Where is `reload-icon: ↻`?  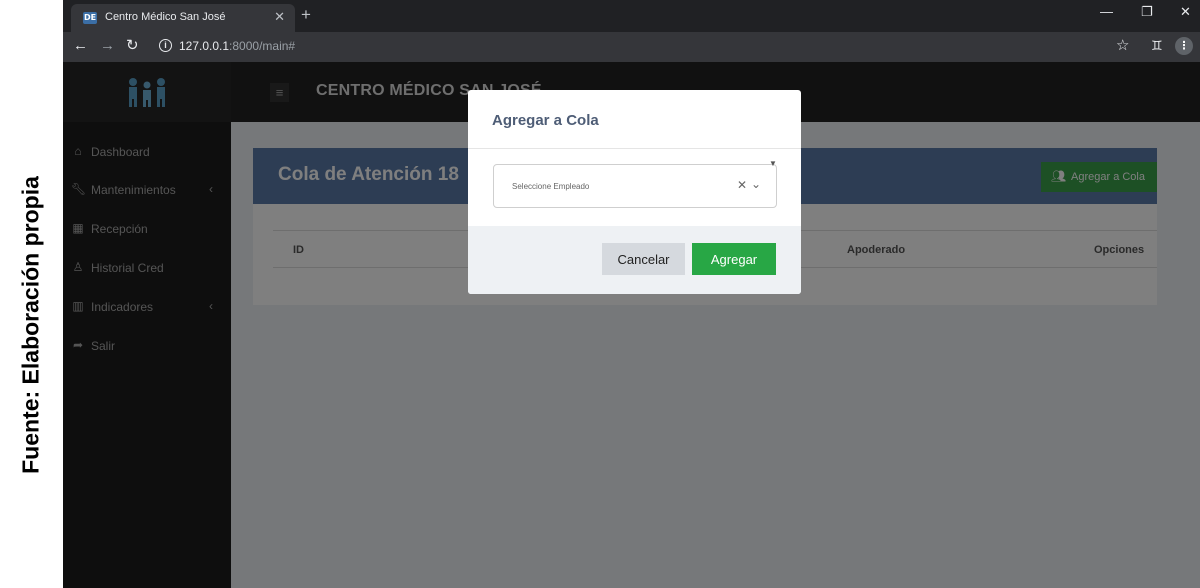
reload-icon: ↻ is located at coordinates (132, 46).